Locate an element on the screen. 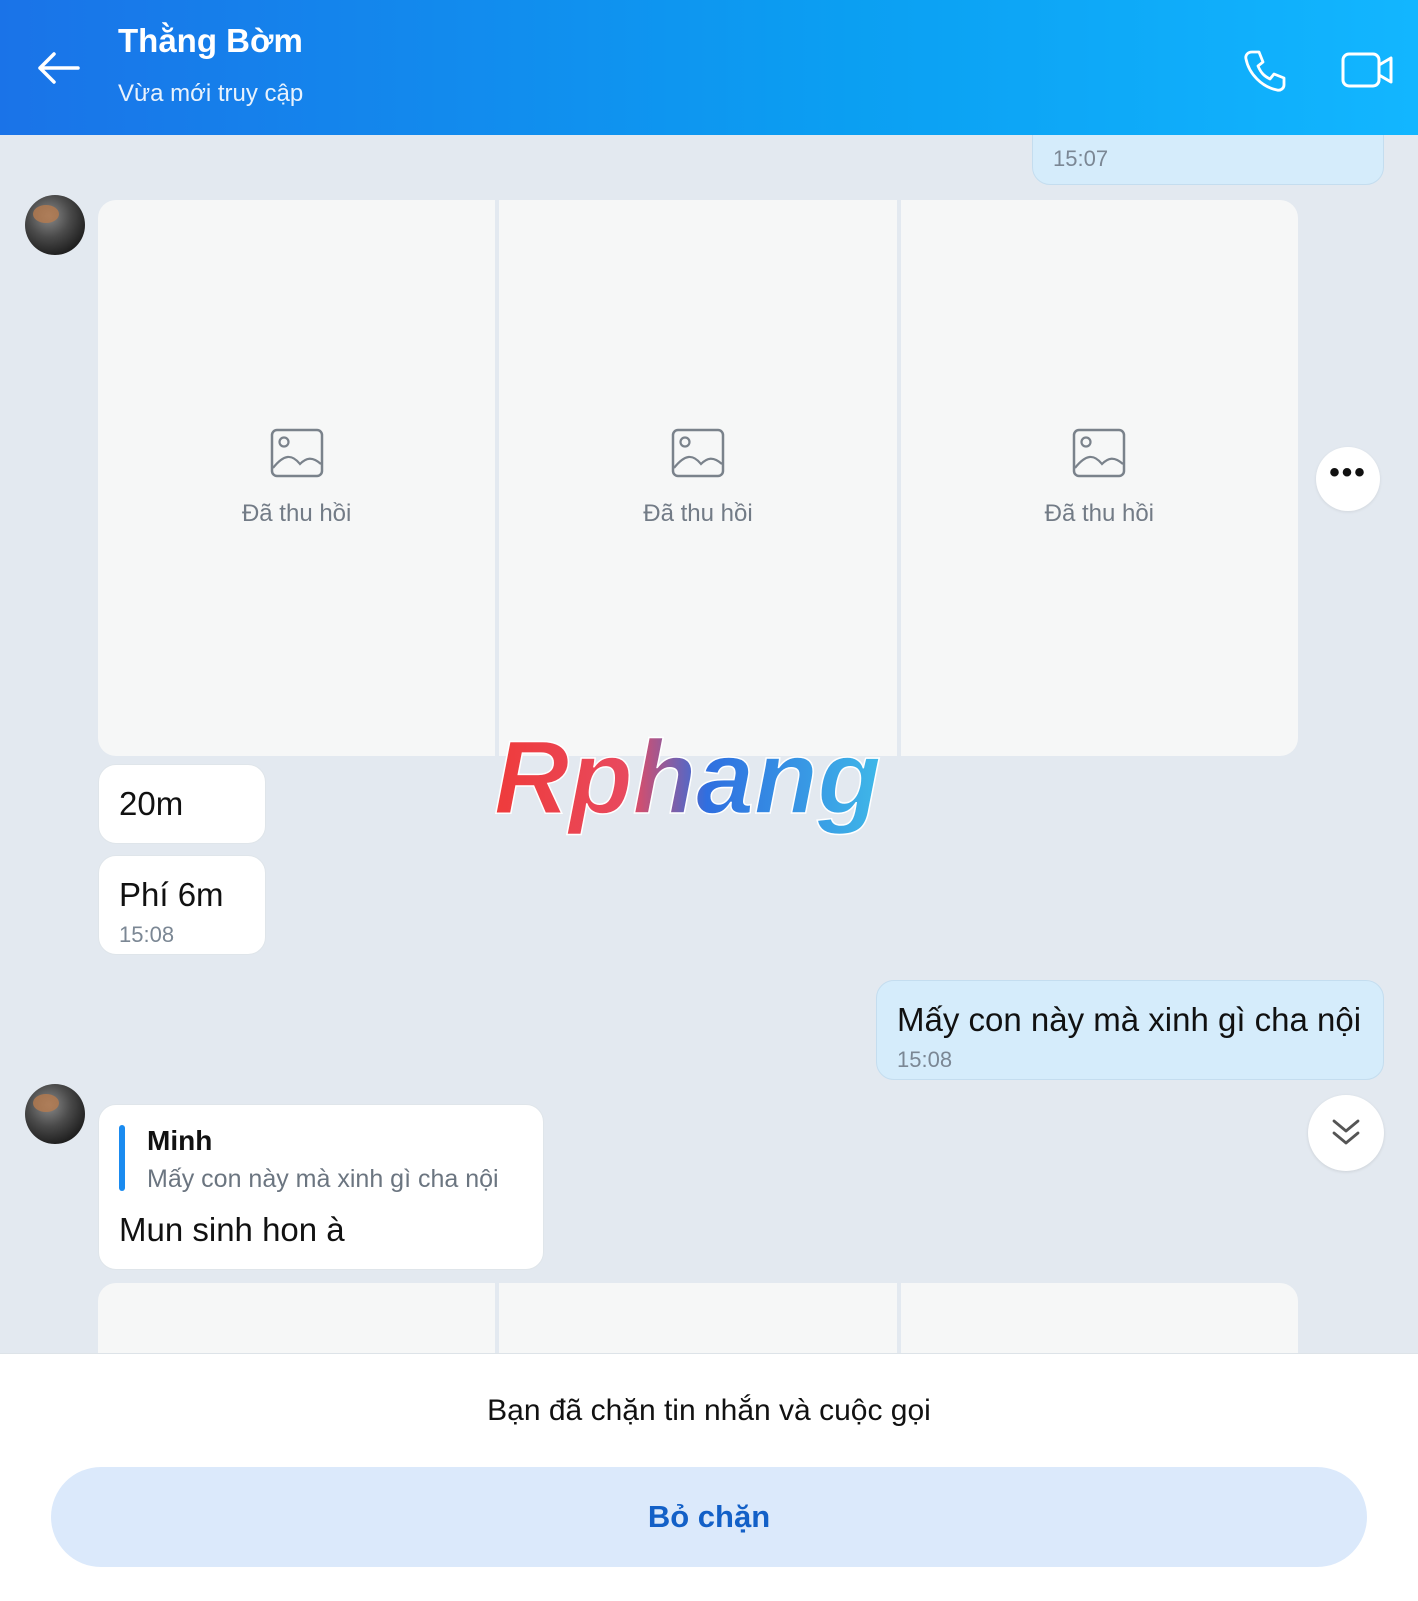  more-options-button: ••• is located at coordinates (1348, 479).